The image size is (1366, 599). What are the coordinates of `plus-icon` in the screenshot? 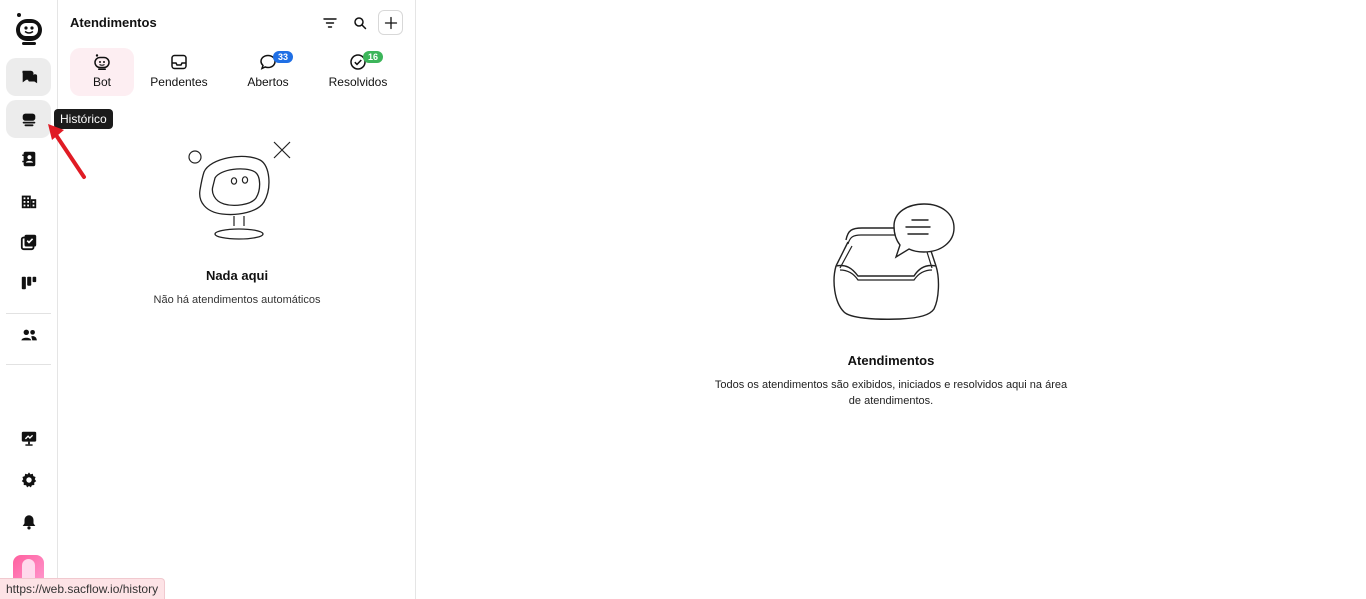 It's located at (390, 22).